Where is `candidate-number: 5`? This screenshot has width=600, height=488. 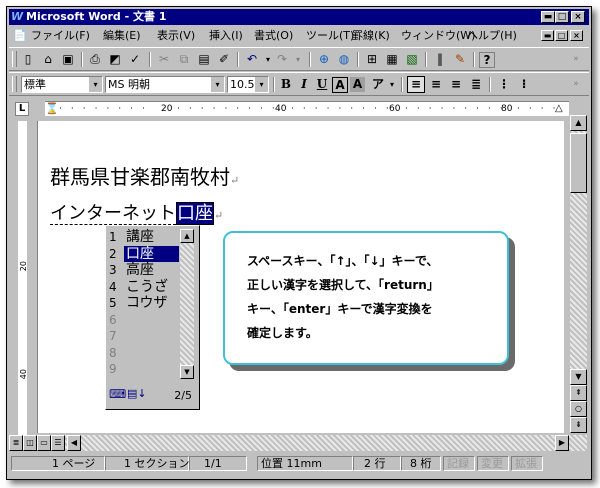 candidate-number: 5 is located at coordinates (113, 303).